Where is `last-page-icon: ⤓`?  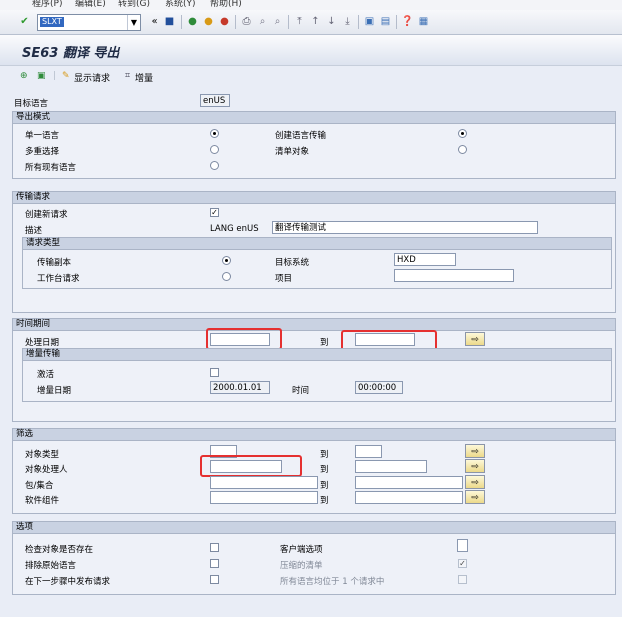 last-page-icon: ⤓ is located at coordinates (347, 21).